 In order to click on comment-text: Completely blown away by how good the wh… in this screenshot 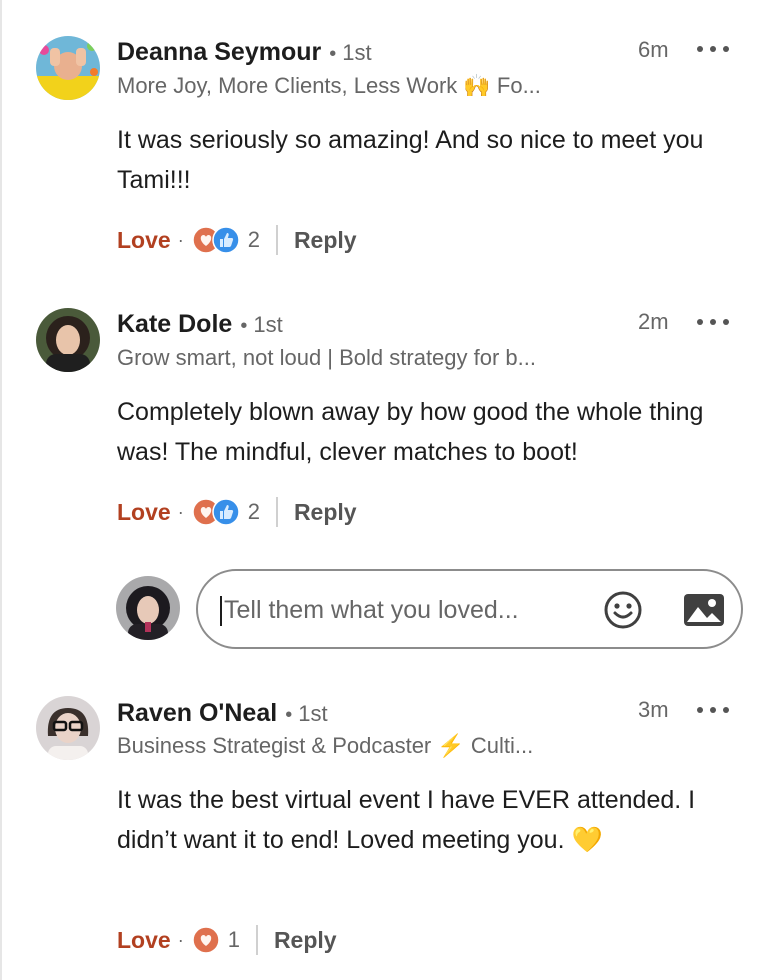, I will do `click(410, 432)`.